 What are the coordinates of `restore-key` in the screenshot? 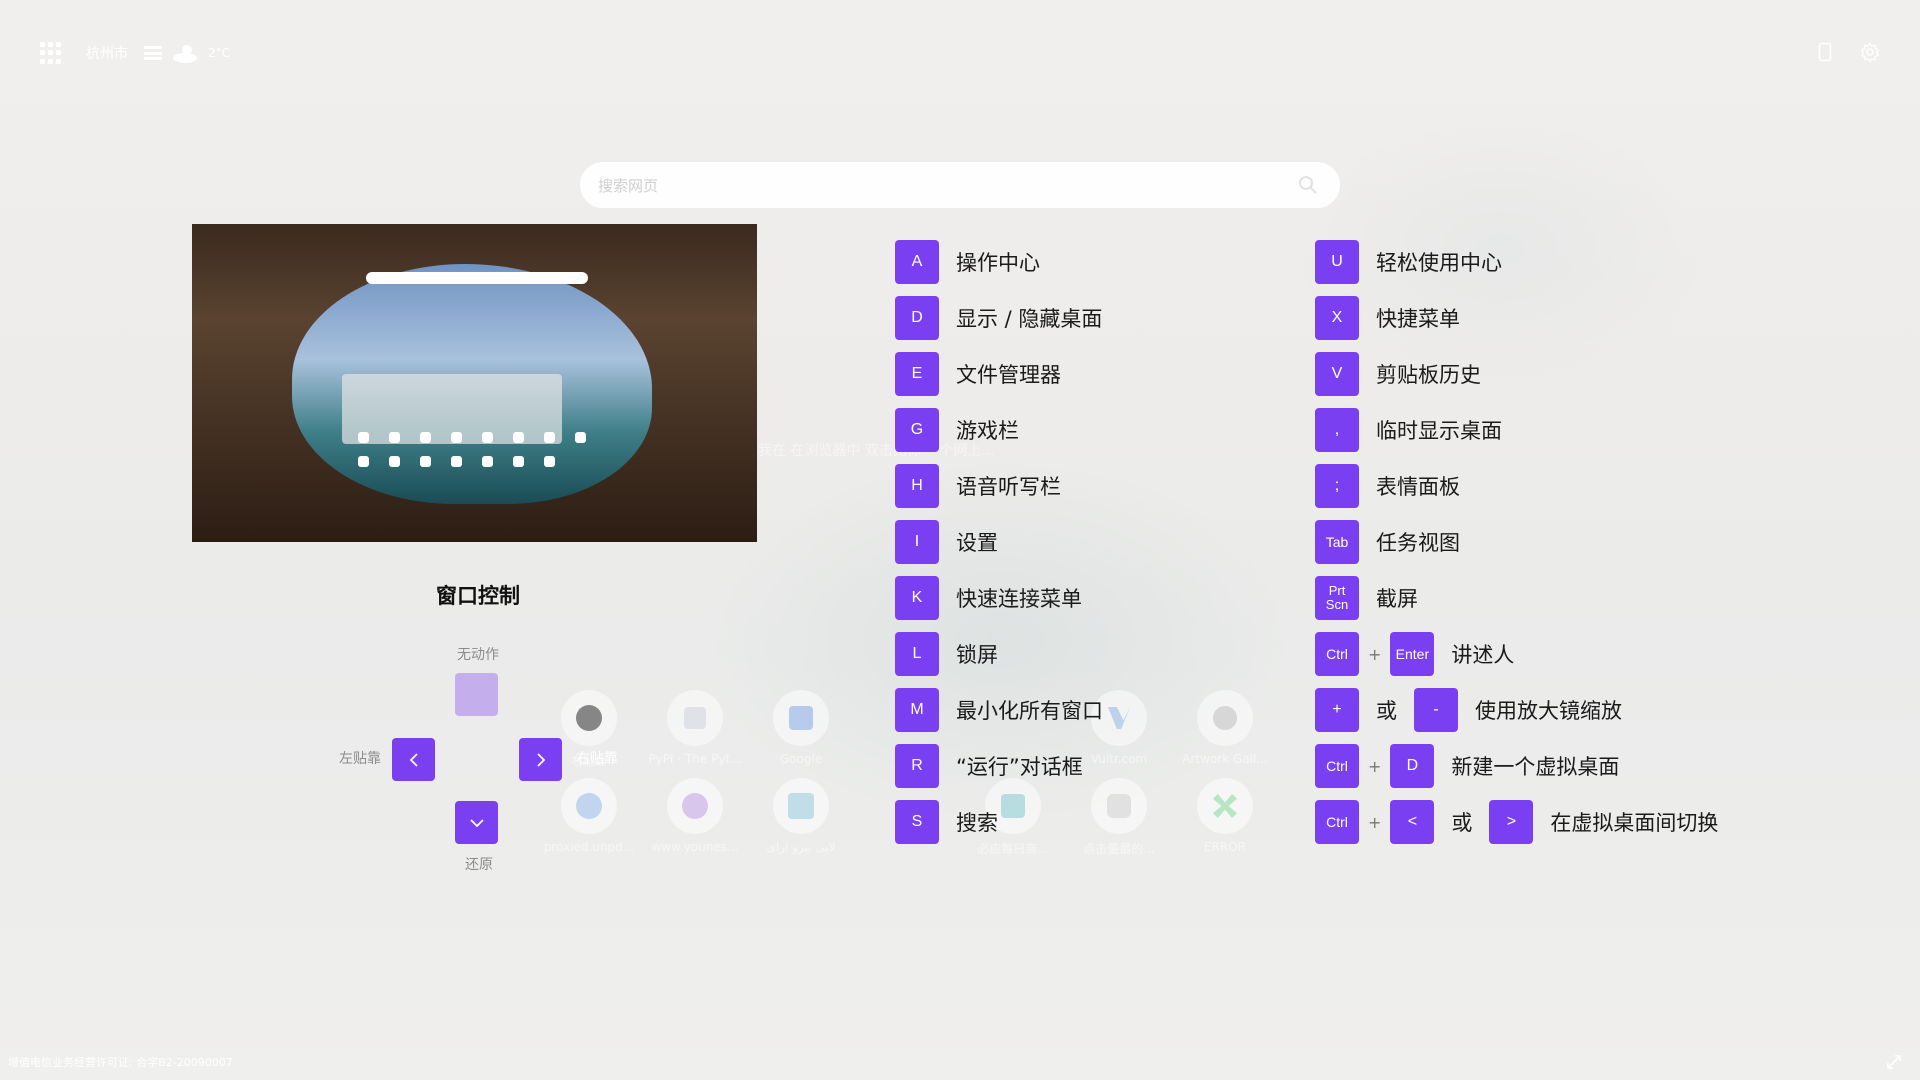 It's located at (476, 822).